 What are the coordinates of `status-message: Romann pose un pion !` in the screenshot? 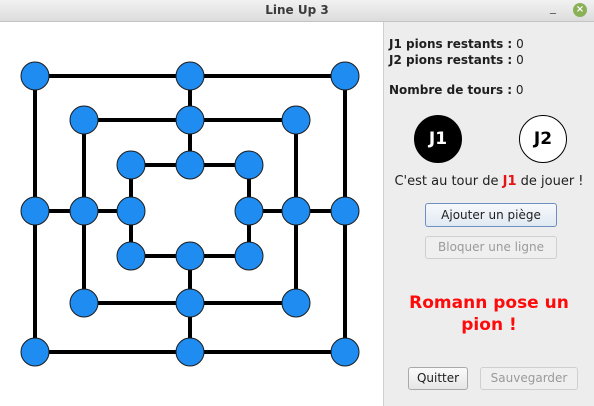 It's located at (489, 314).